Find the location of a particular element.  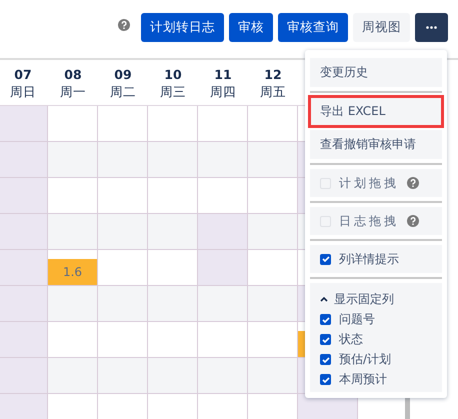

weekday-label: 周日 is located at coordinates (23, 91).